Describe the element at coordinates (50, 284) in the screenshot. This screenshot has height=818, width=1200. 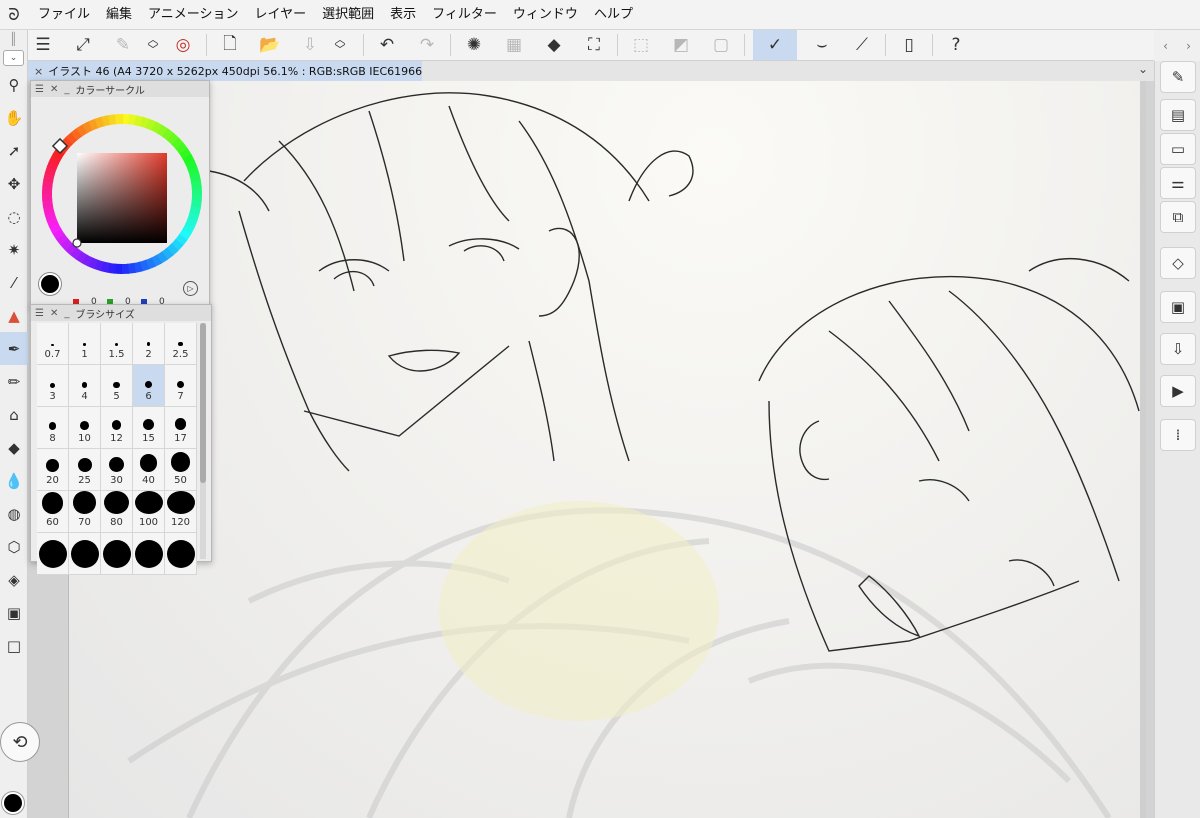
I see `current-color-swatch` at that location.